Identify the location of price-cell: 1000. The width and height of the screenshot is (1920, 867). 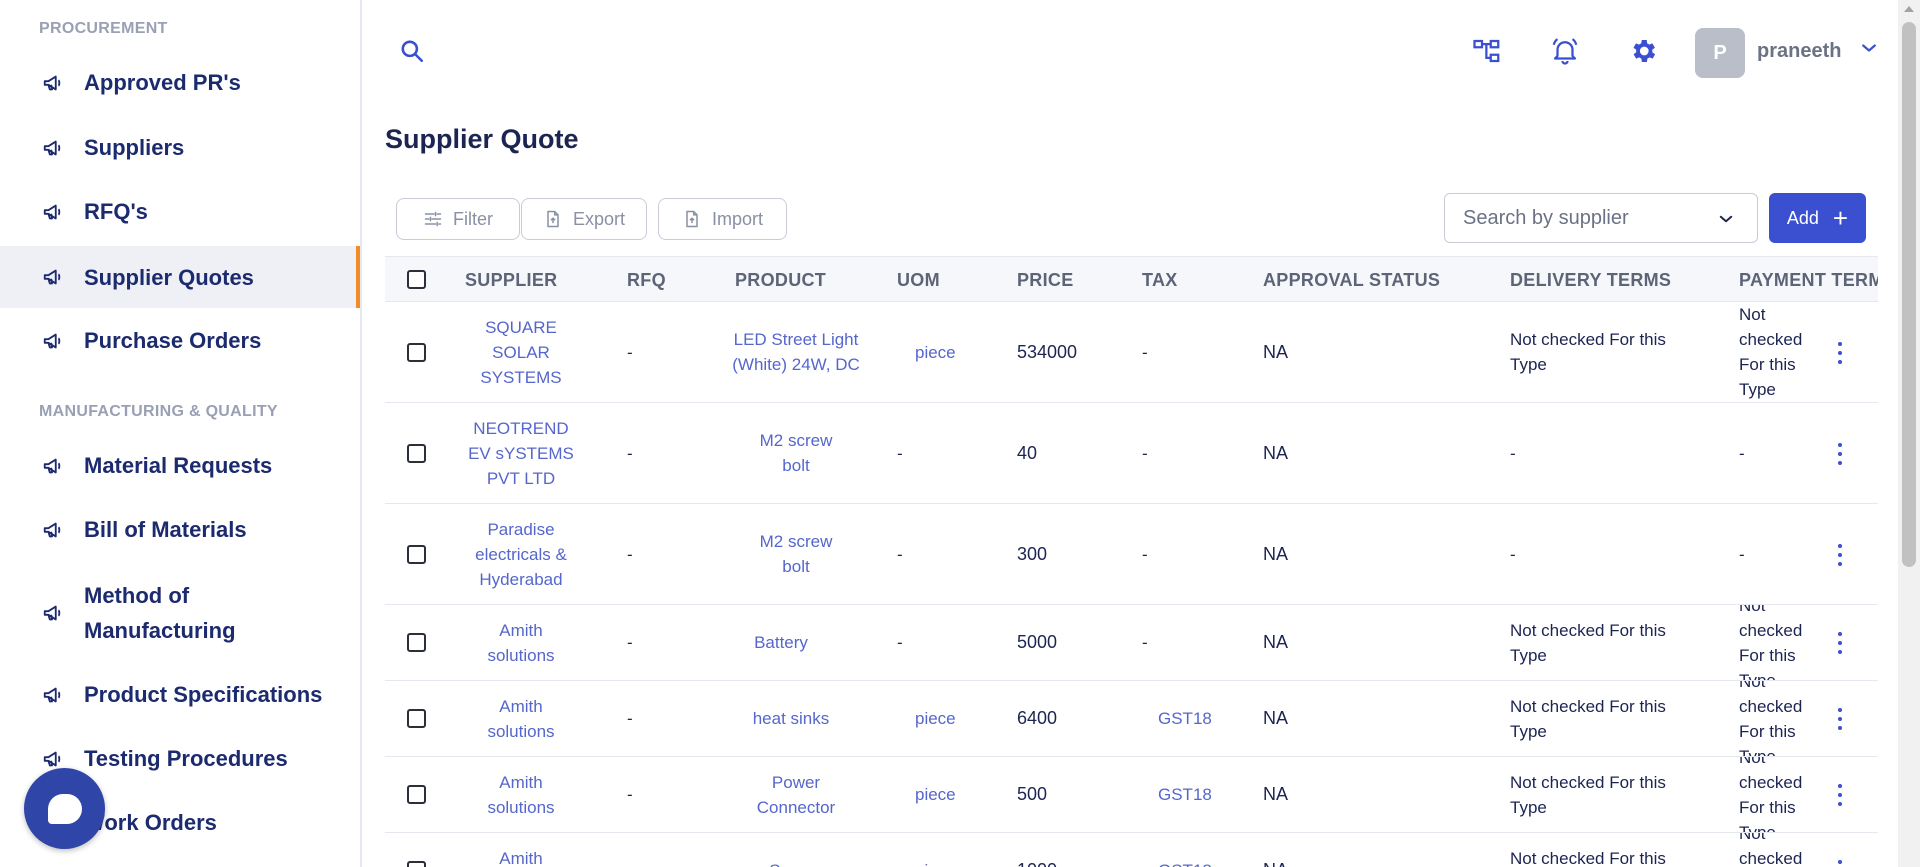
(1037, 850).